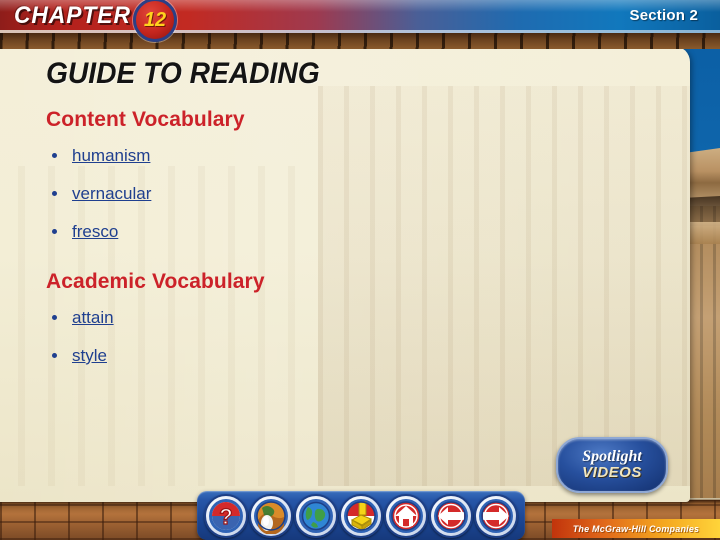 The width and height of the screenshot is (720, 540). What do you see at coordinates (95, 231) in the screenshot?
I see `vocab-term-link: fresco` at bounding box center [95, 231].